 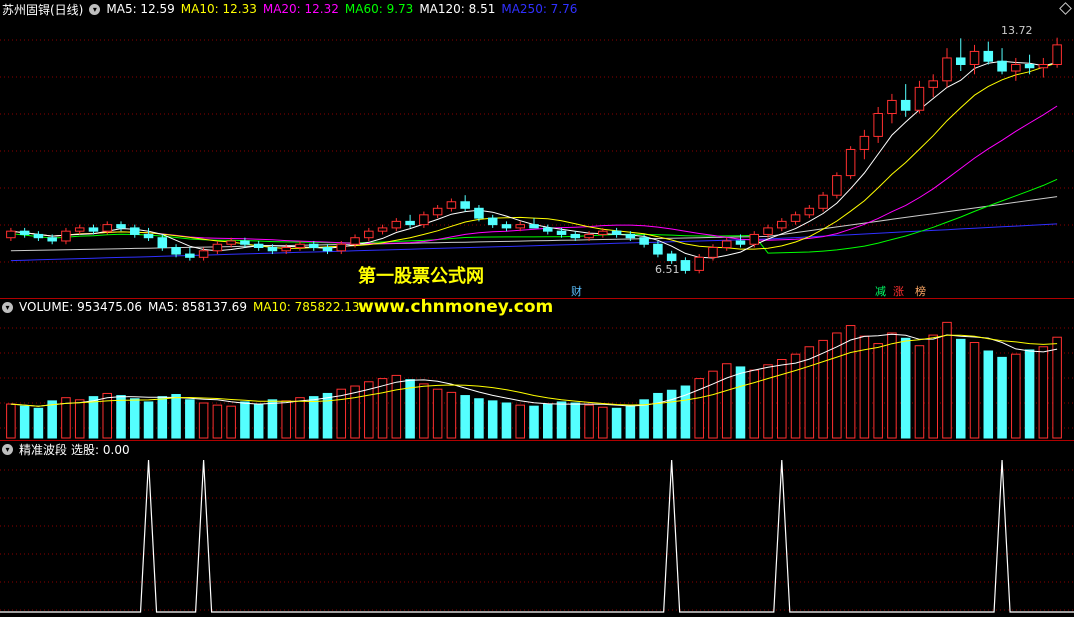 I want to click on ma120-label: MA120: 8.51, so click(x=457, y=9).